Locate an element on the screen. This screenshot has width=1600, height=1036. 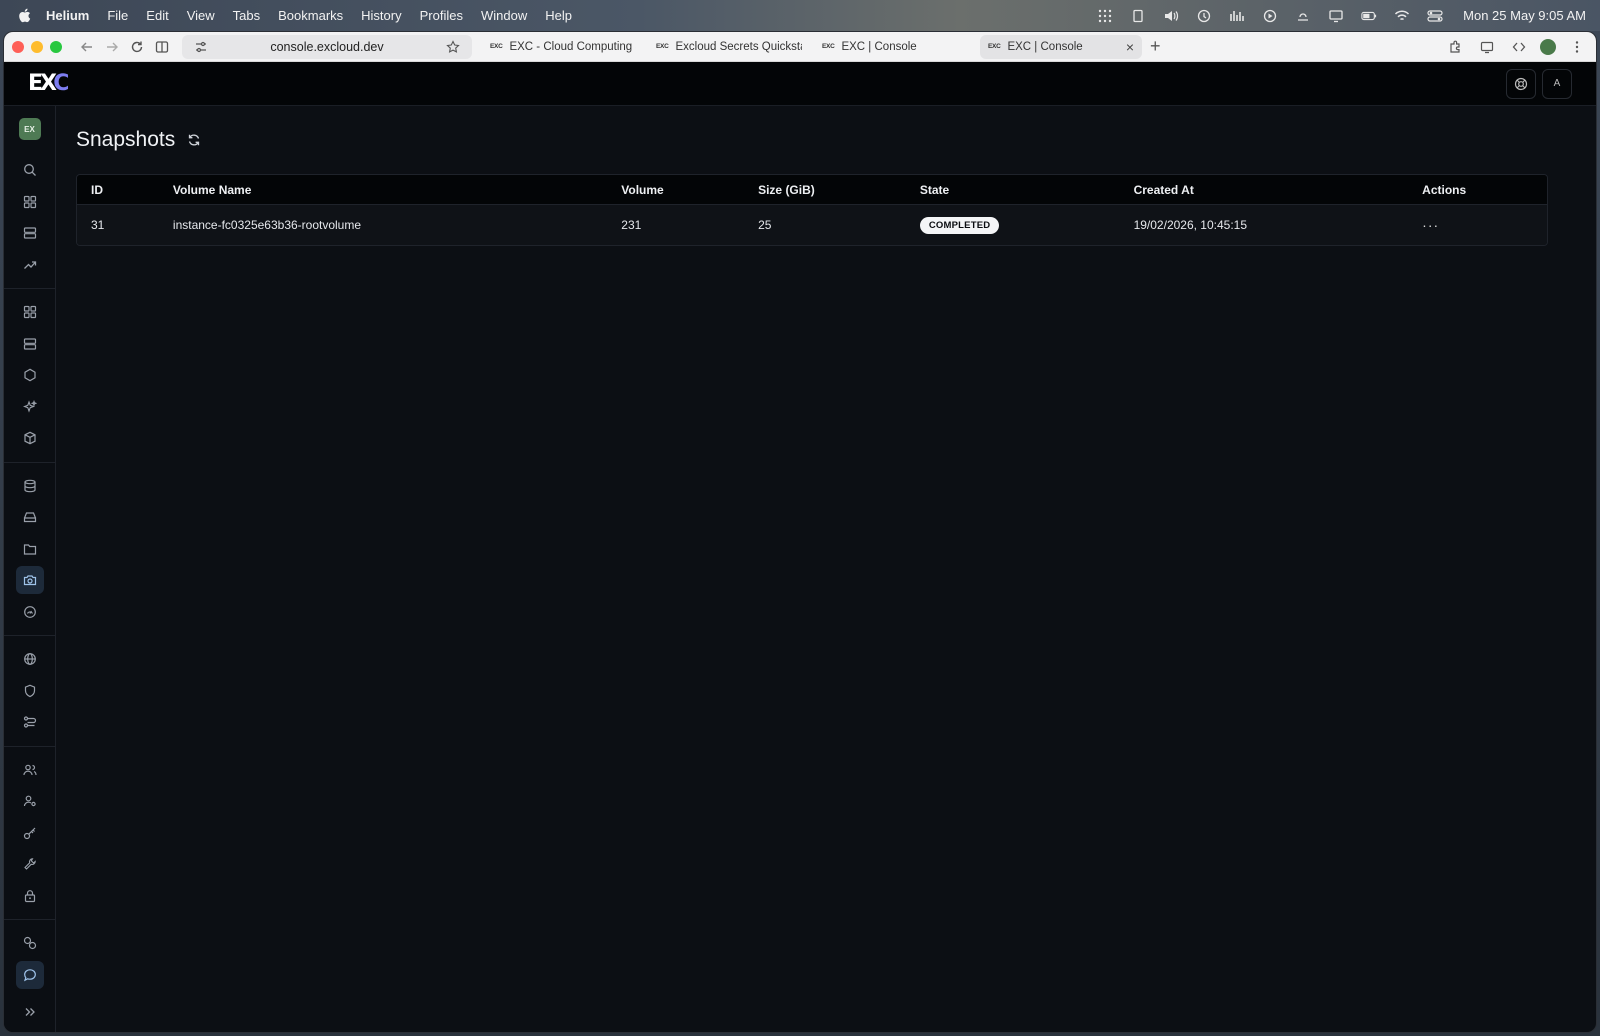
split-view-icon is located at coordinates (162, 47).